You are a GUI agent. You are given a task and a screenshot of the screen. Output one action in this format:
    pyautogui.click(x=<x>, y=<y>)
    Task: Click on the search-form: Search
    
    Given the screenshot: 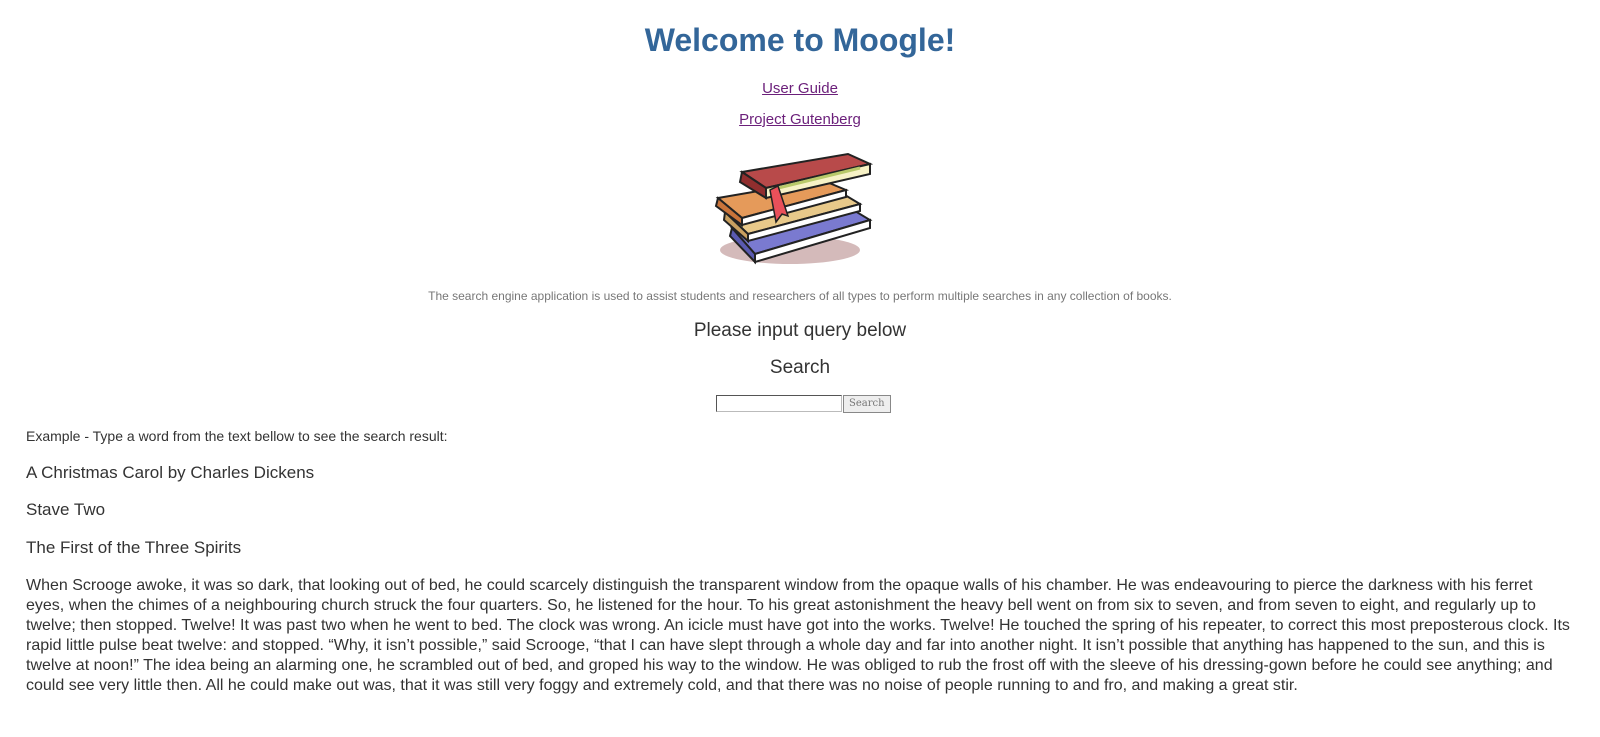 What is the action you would take?
    pyautogui.click(x=803, y=403)
    